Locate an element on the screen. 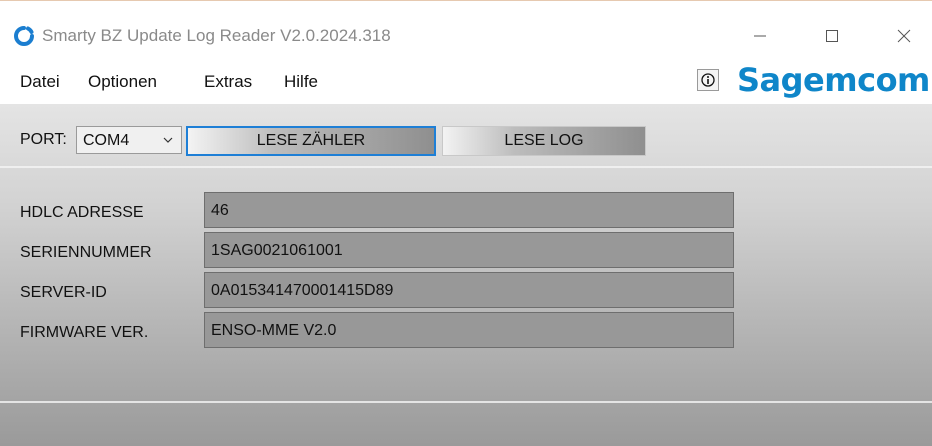  menu-datei: Datei is located at coordinates (40, 82).